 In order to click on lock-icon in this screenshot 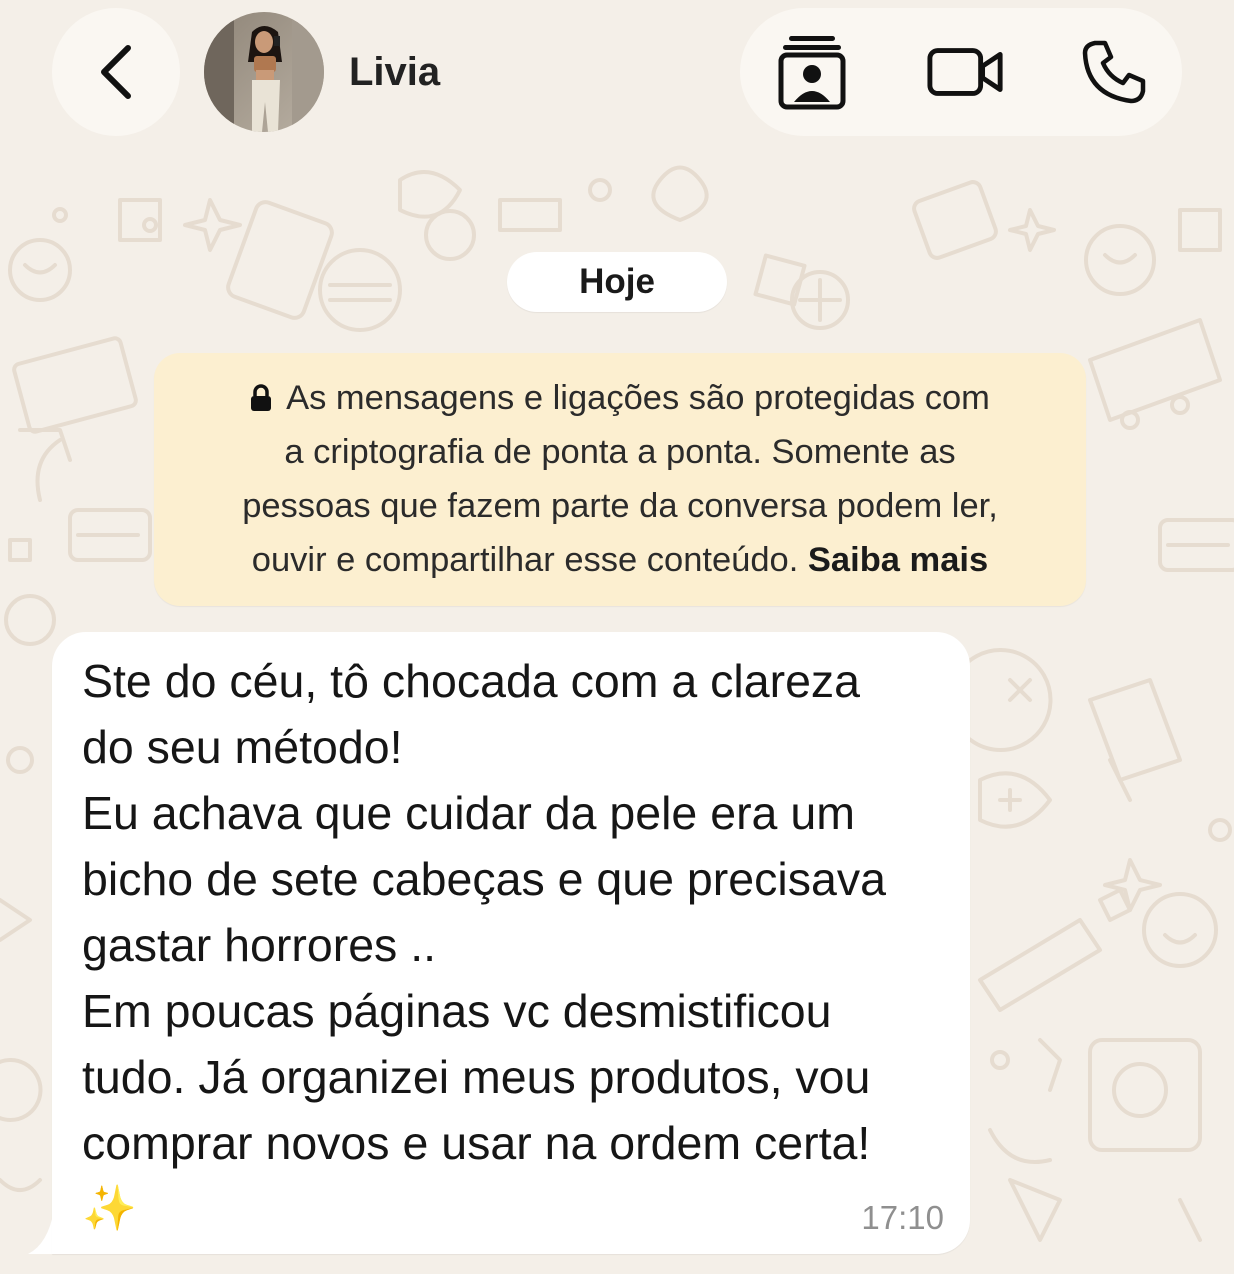, I will do `click(261, 397)`.